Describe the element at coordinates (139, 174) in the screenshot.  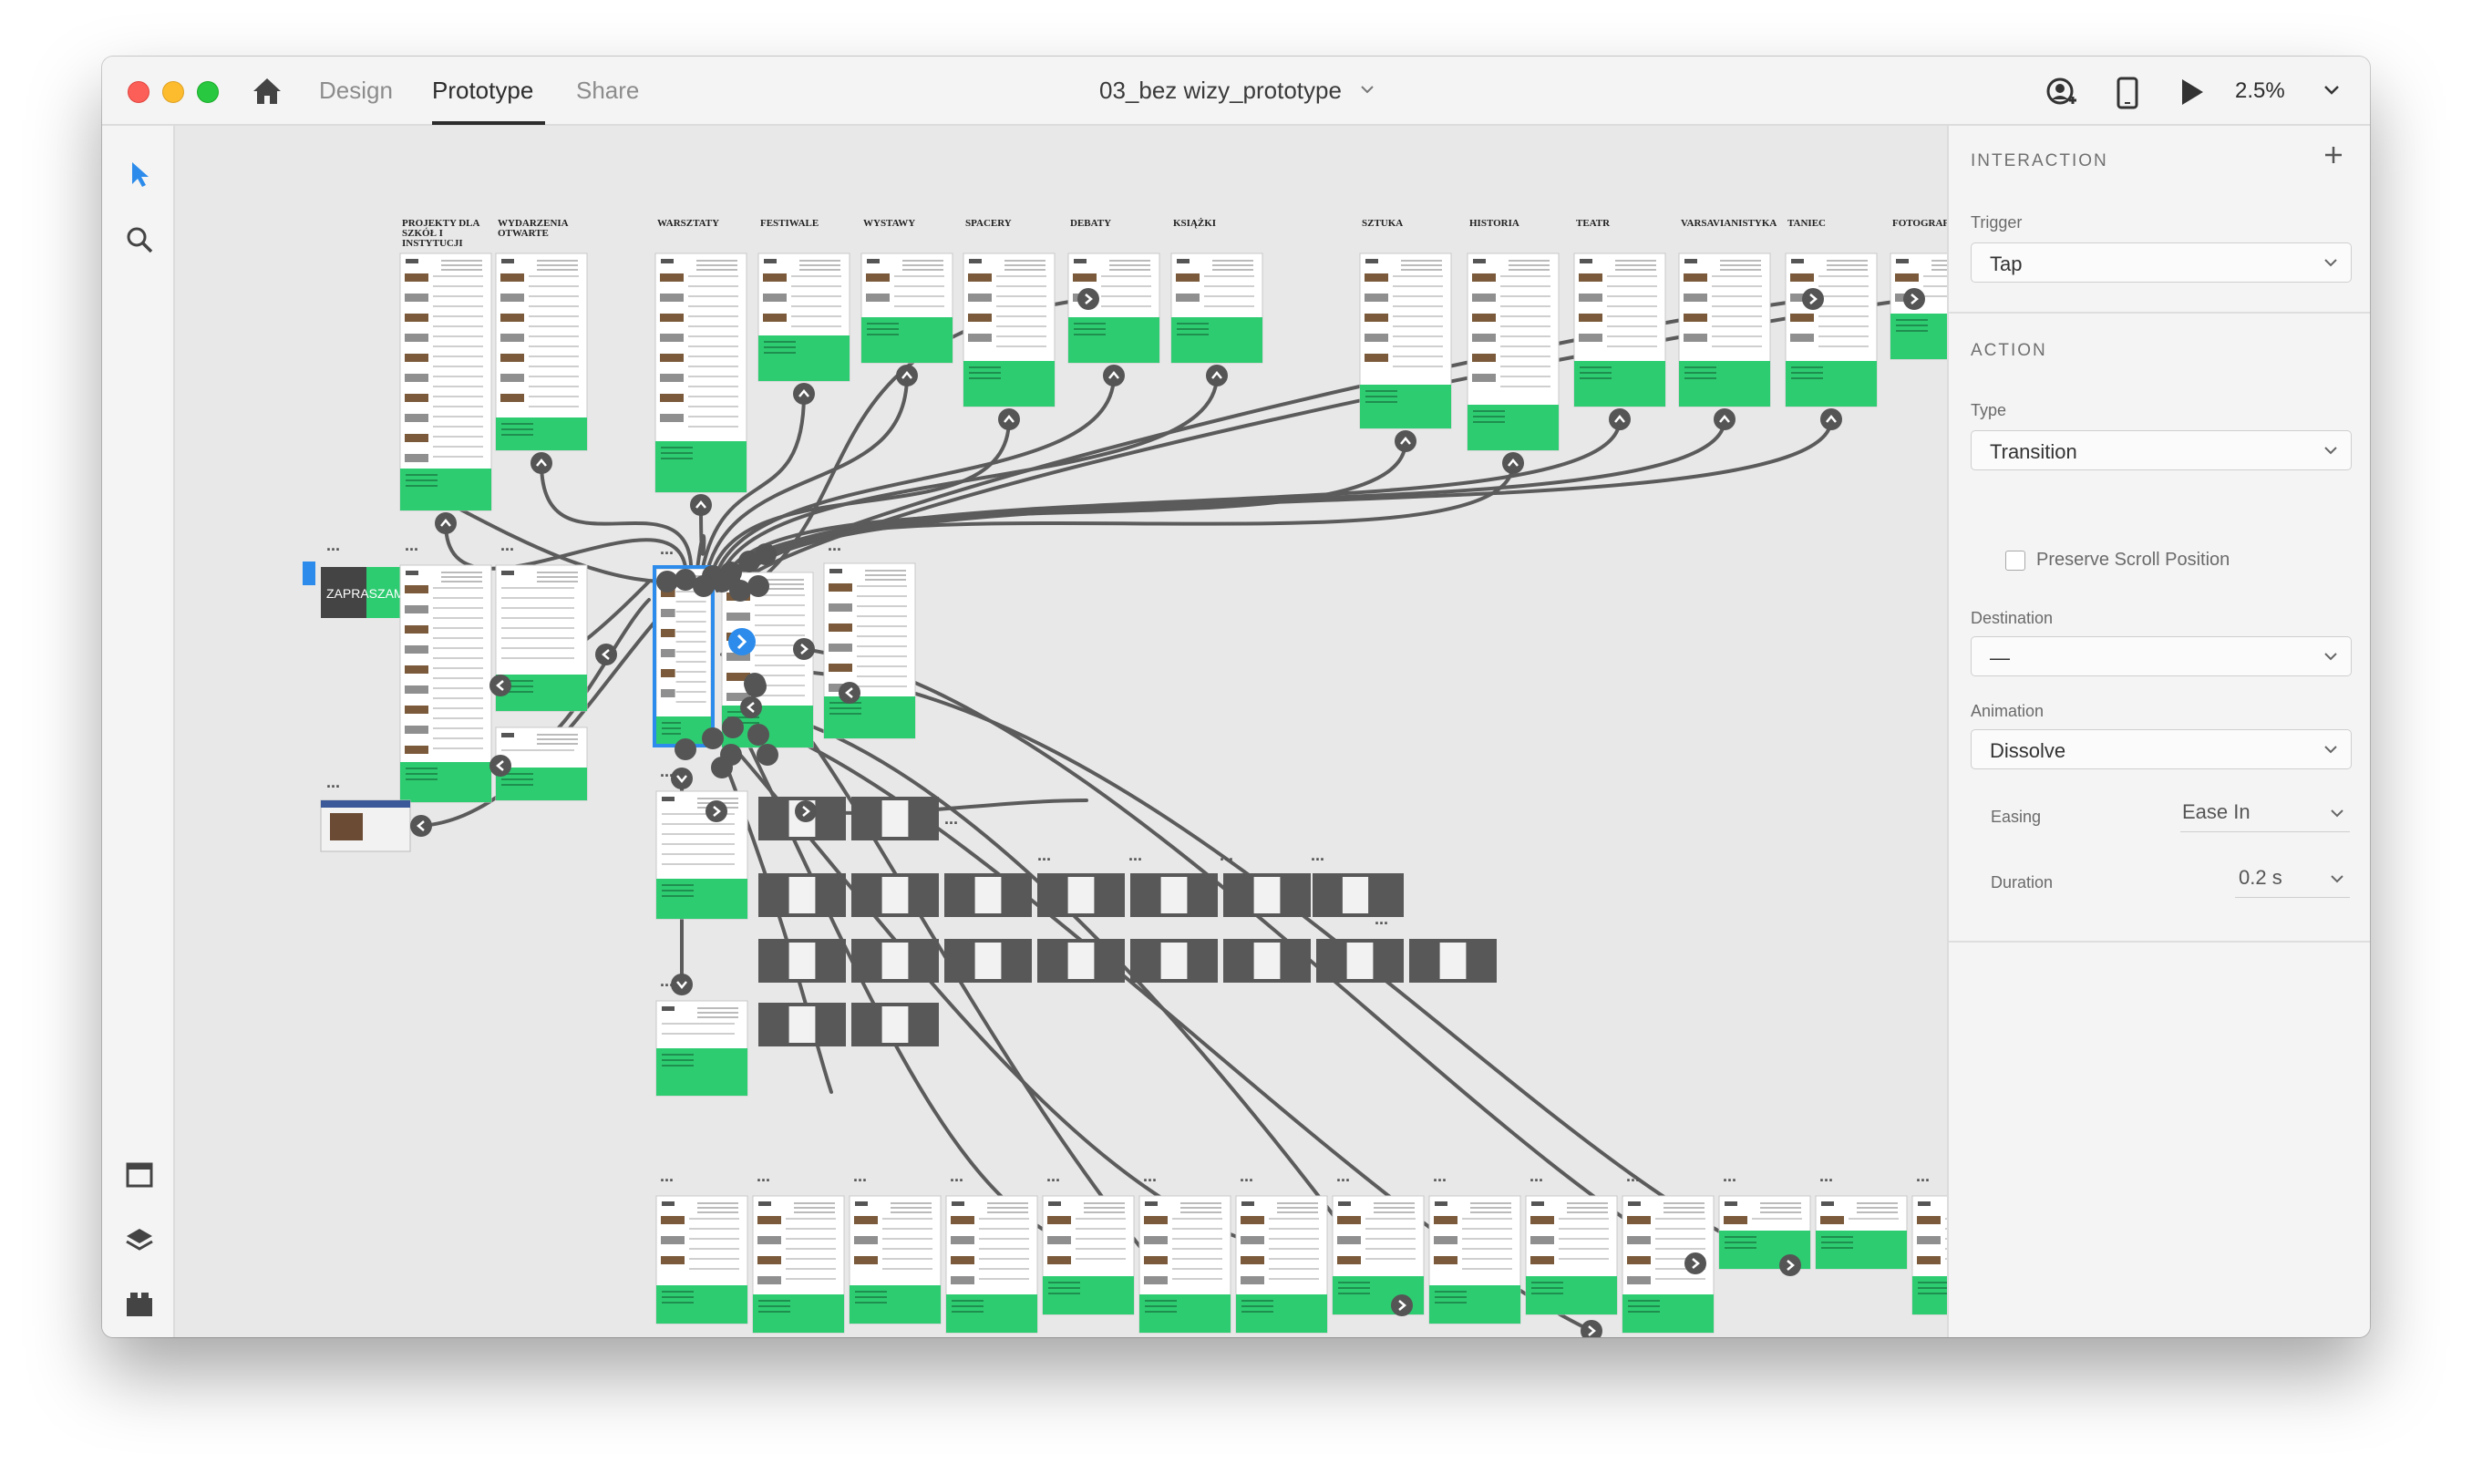
I see `select-arrow-icon` at that location.